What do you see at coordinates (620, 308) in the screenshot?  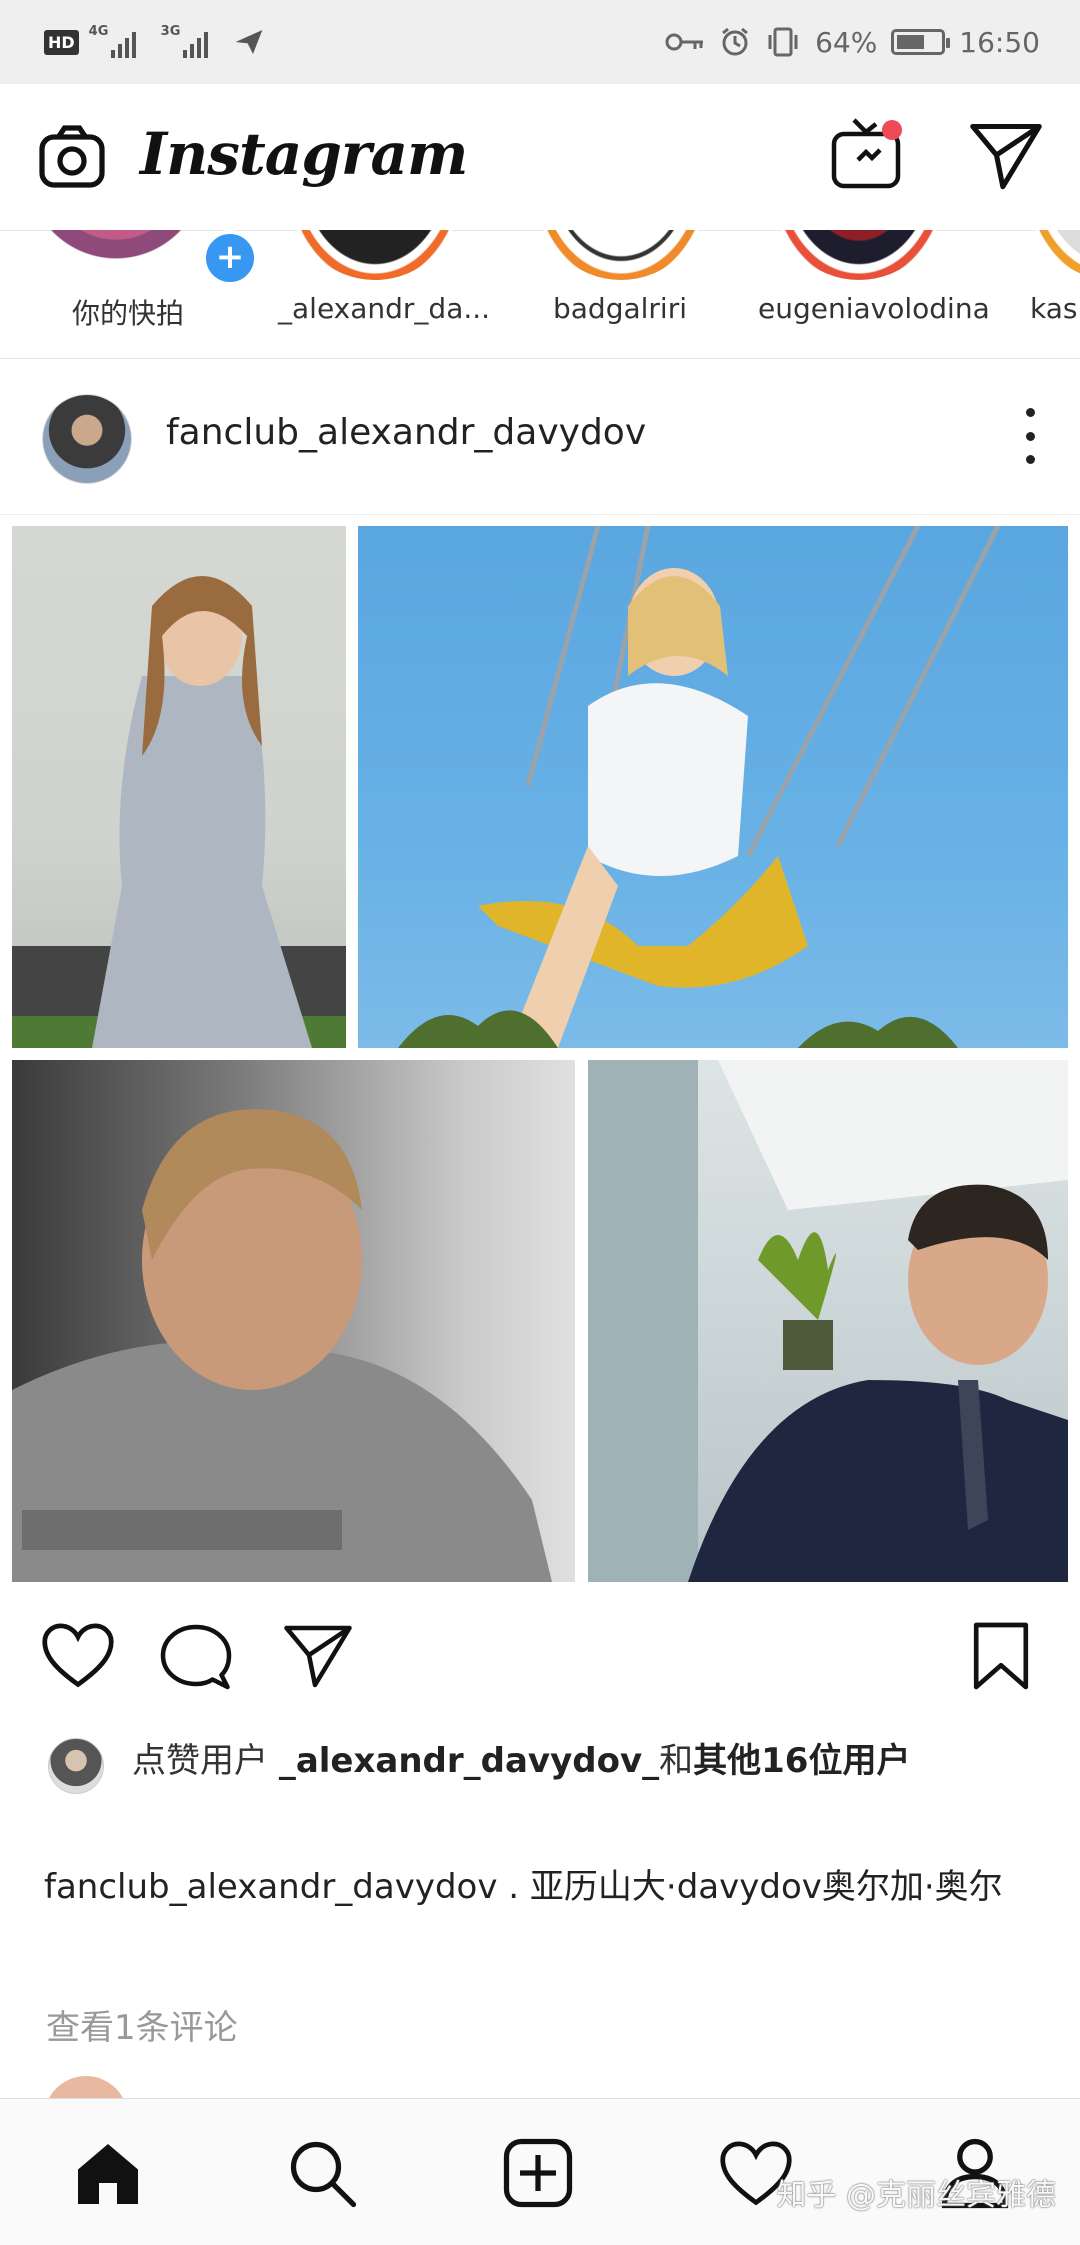 I see `story-label: badgalriri` at bounding box center [620, 308].